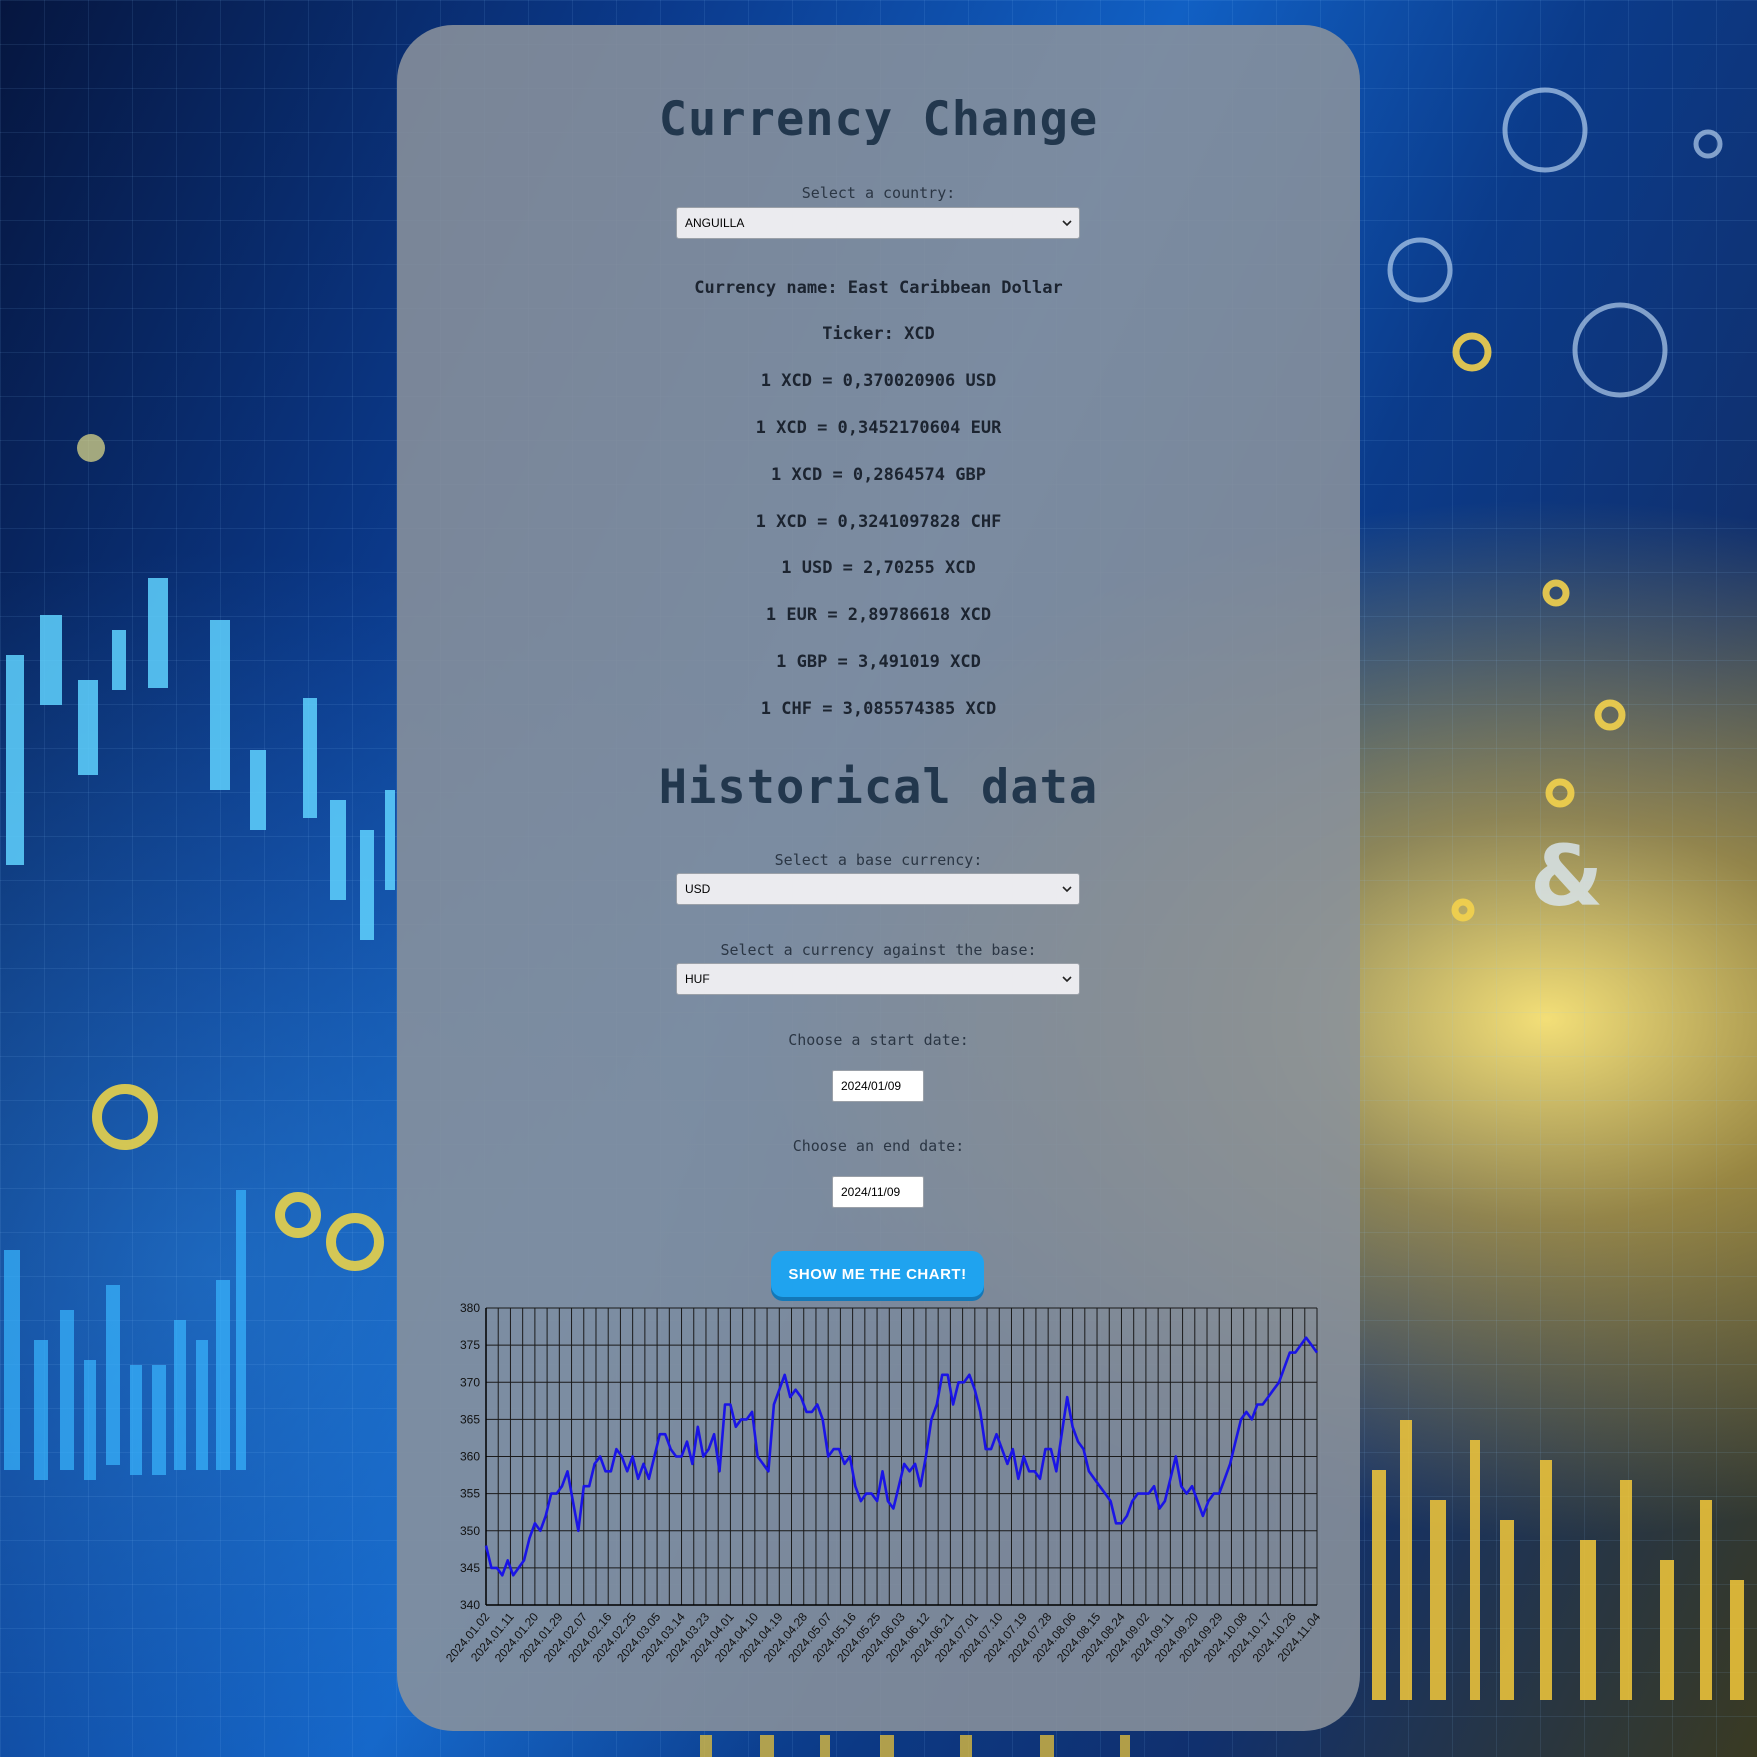  What do you see at coordinates (878, 223) in the screenshot?
I see `country-select: ANGUILLA` at bounding box center [878, 223].